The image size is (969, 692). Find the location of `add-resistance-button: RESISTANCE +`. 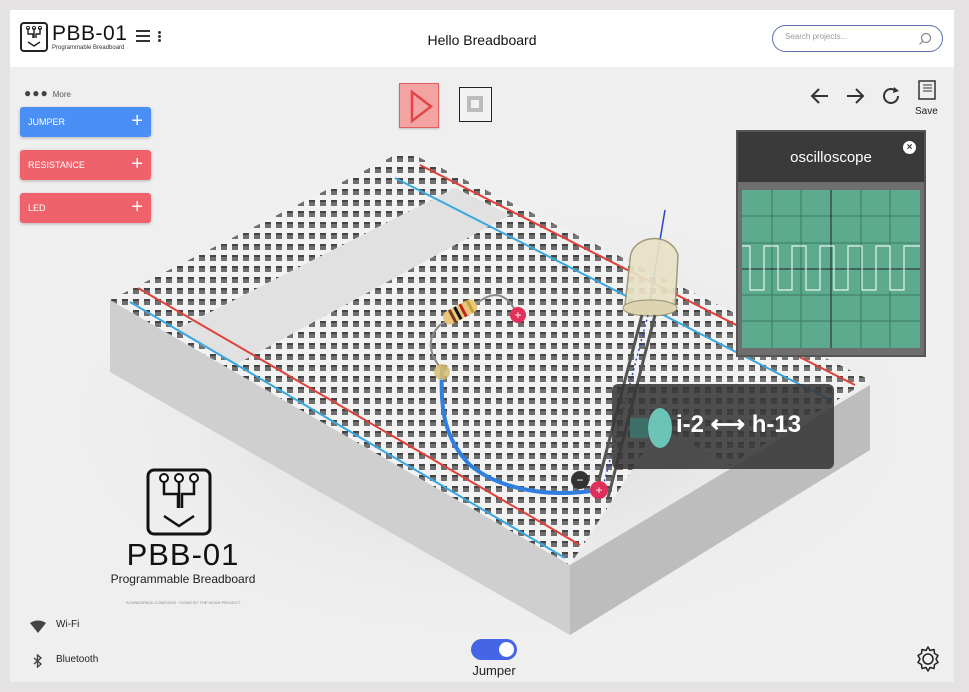

add-resistance-button: RESISTANCE + is located at coordinates (85, 165).